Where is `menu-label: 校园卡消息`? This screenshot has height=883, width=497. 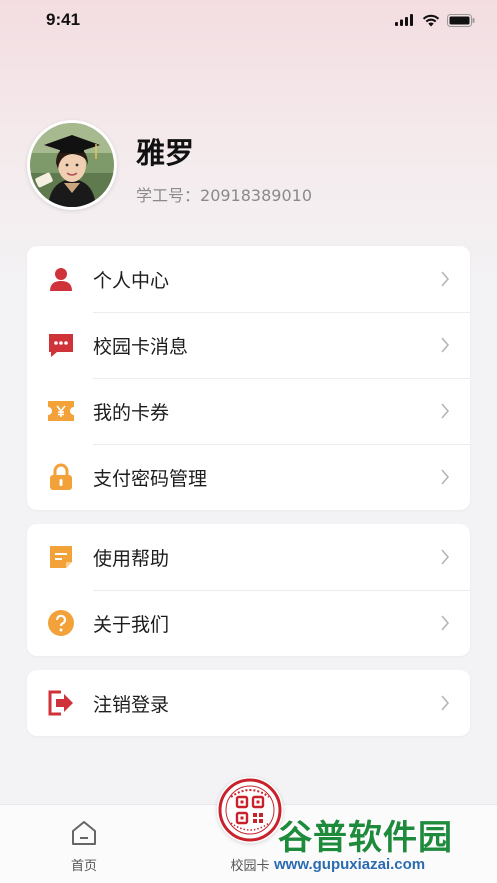
menu-label: 校园卡消息 is located at coordinates (141, 346).